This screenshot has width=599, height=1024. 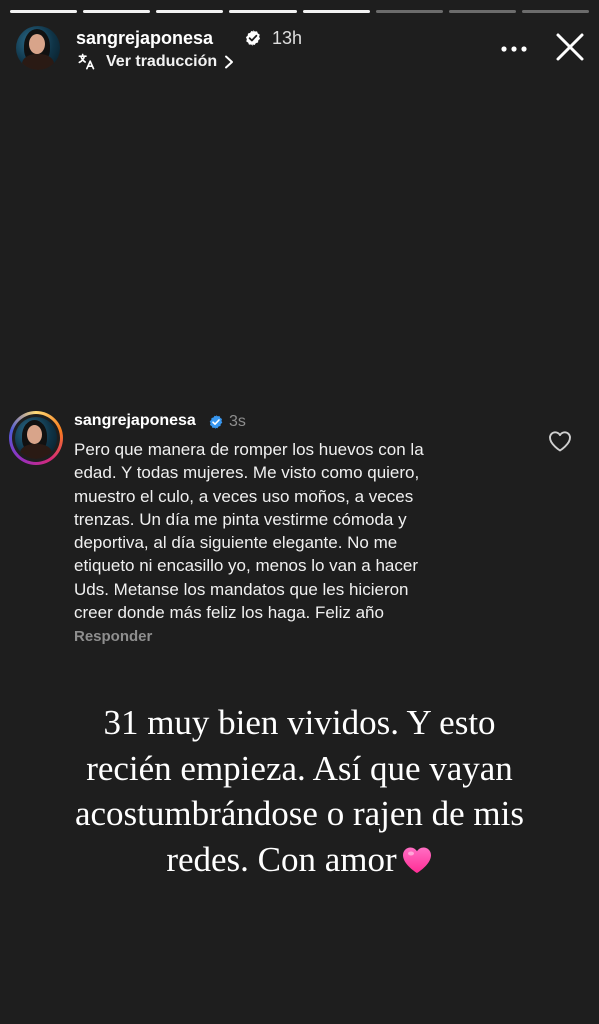 I want to click on comment-avatar-ring, so click(x=36, y=438).